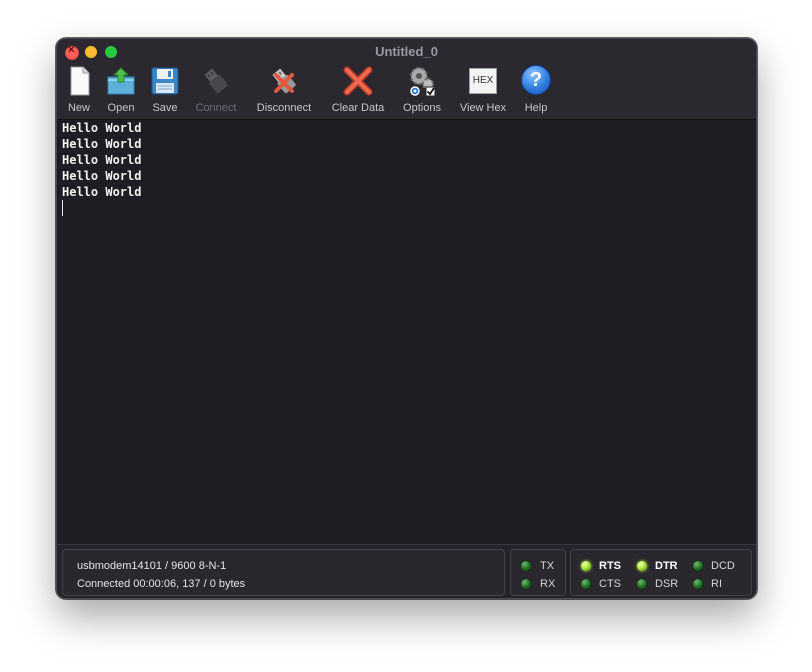 This screenshot has height=672, width=812. I want to click on disconnect-button: Disconnect, so click(284, 91).